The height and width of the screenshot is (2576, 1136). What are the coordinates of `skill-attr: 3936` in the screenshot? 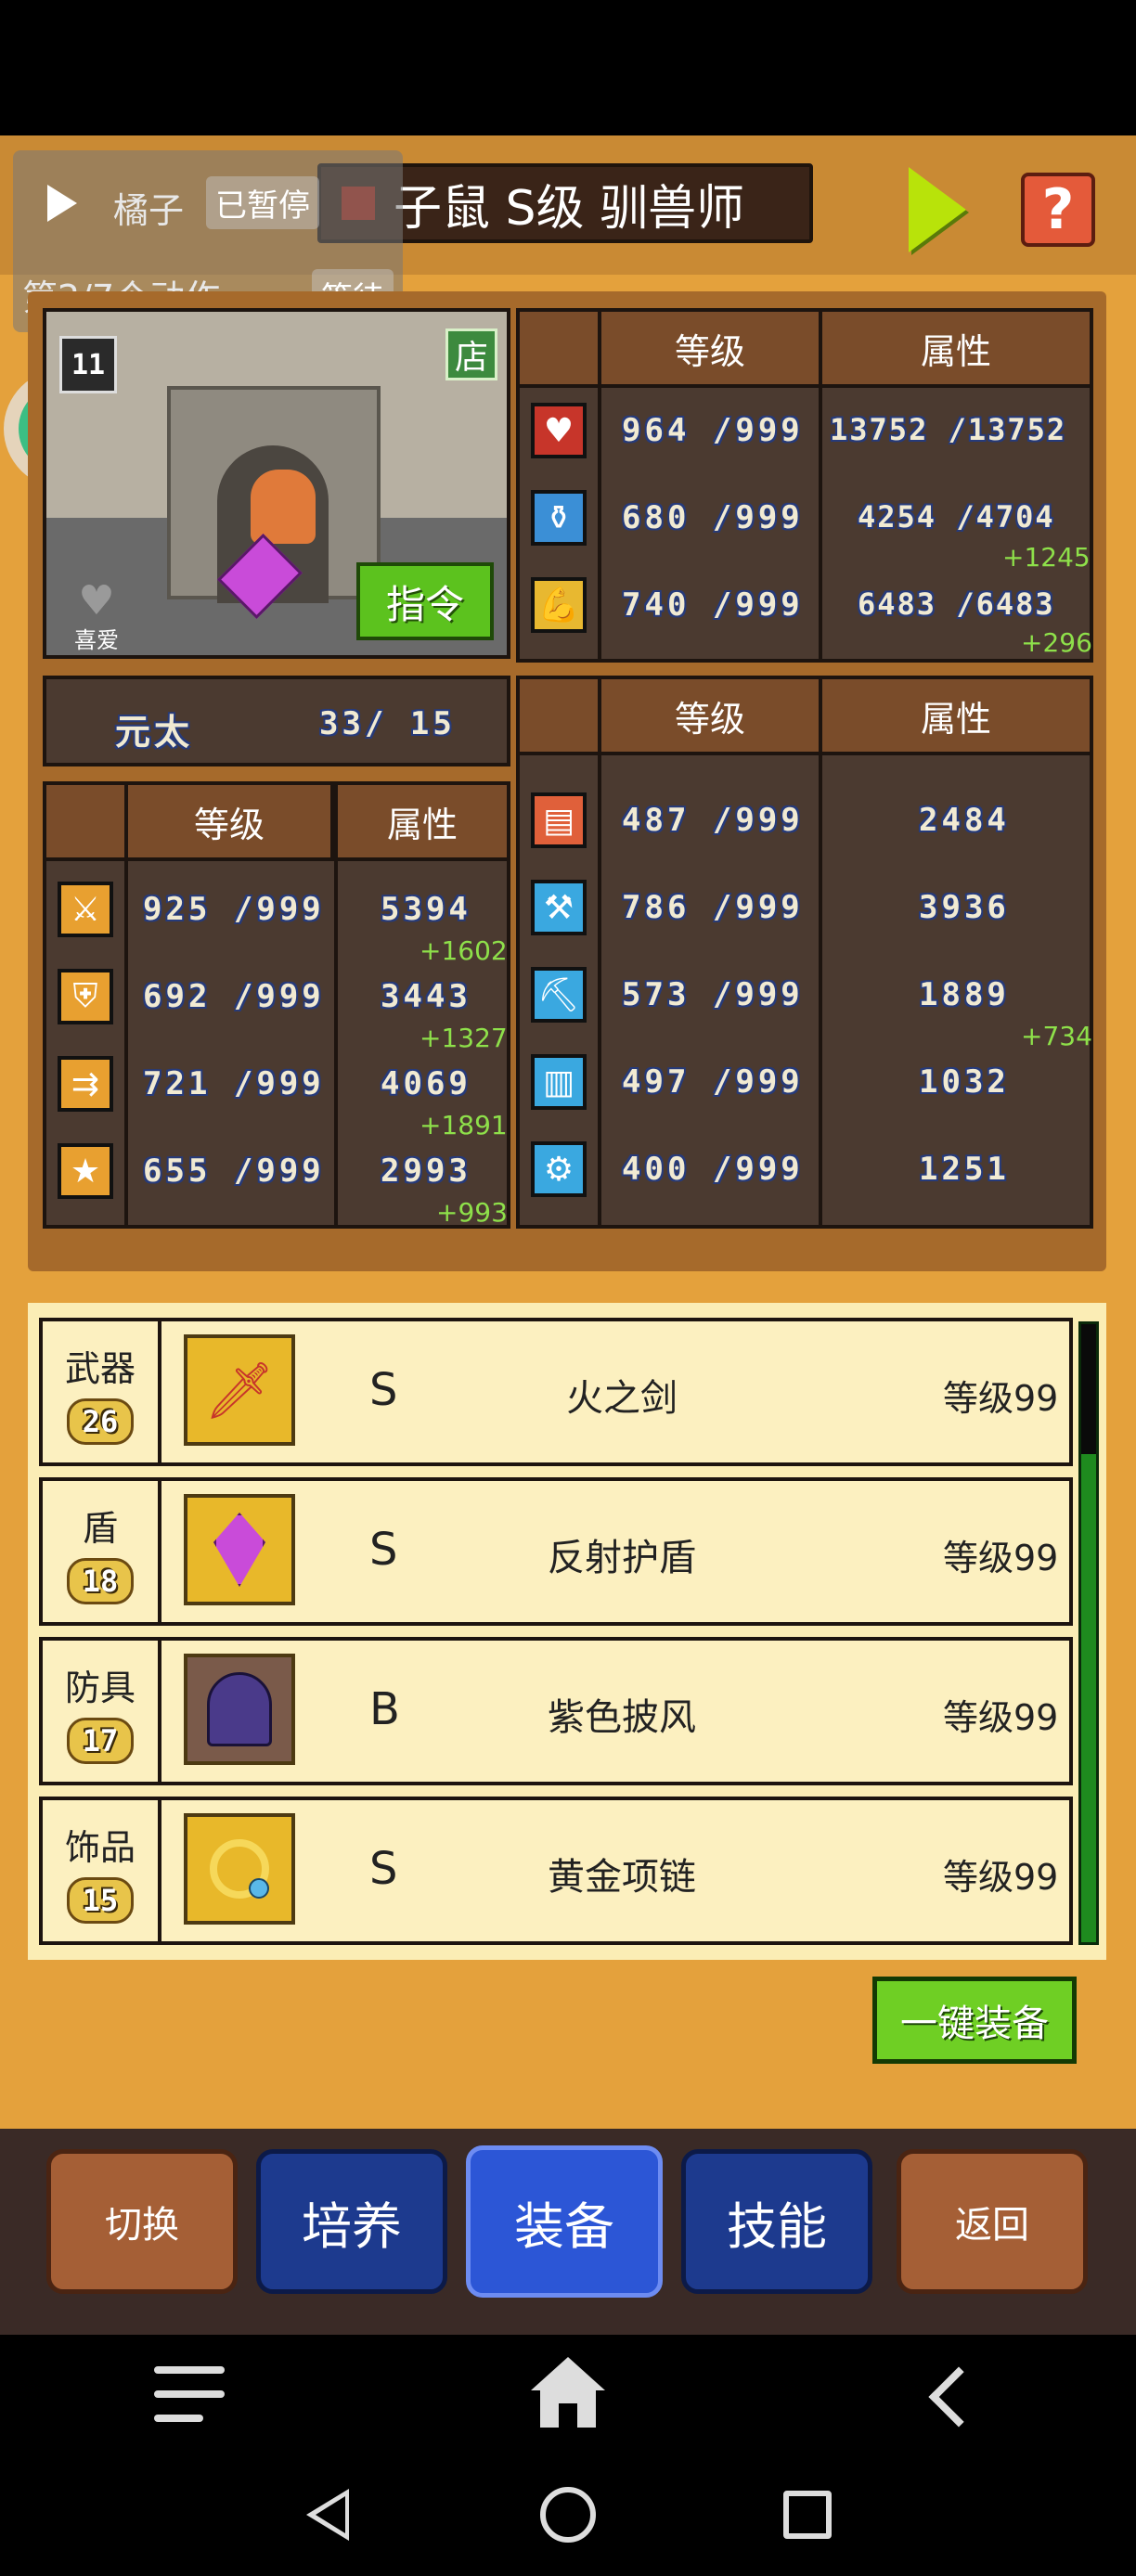 It's located at (964, 907).